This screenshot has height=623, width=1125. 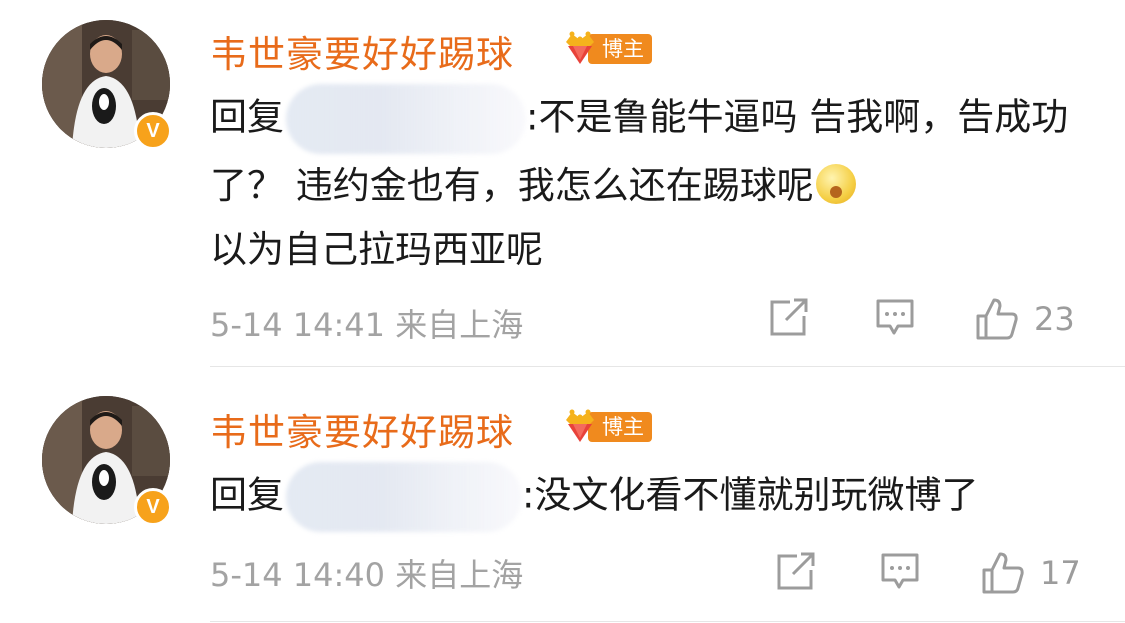 I want to click on comment-body: :没文化看不懂就别玩微博了, so click(x=750, y=495).